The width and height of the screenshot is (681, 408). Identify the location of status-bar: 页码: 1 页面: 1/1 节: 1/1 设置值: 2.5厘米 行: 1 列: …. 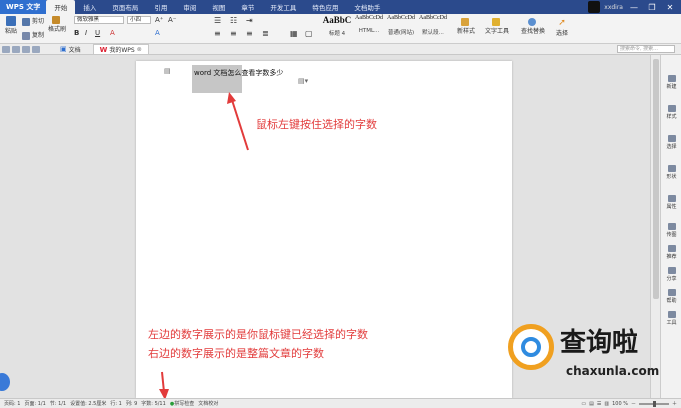
(340, 403).